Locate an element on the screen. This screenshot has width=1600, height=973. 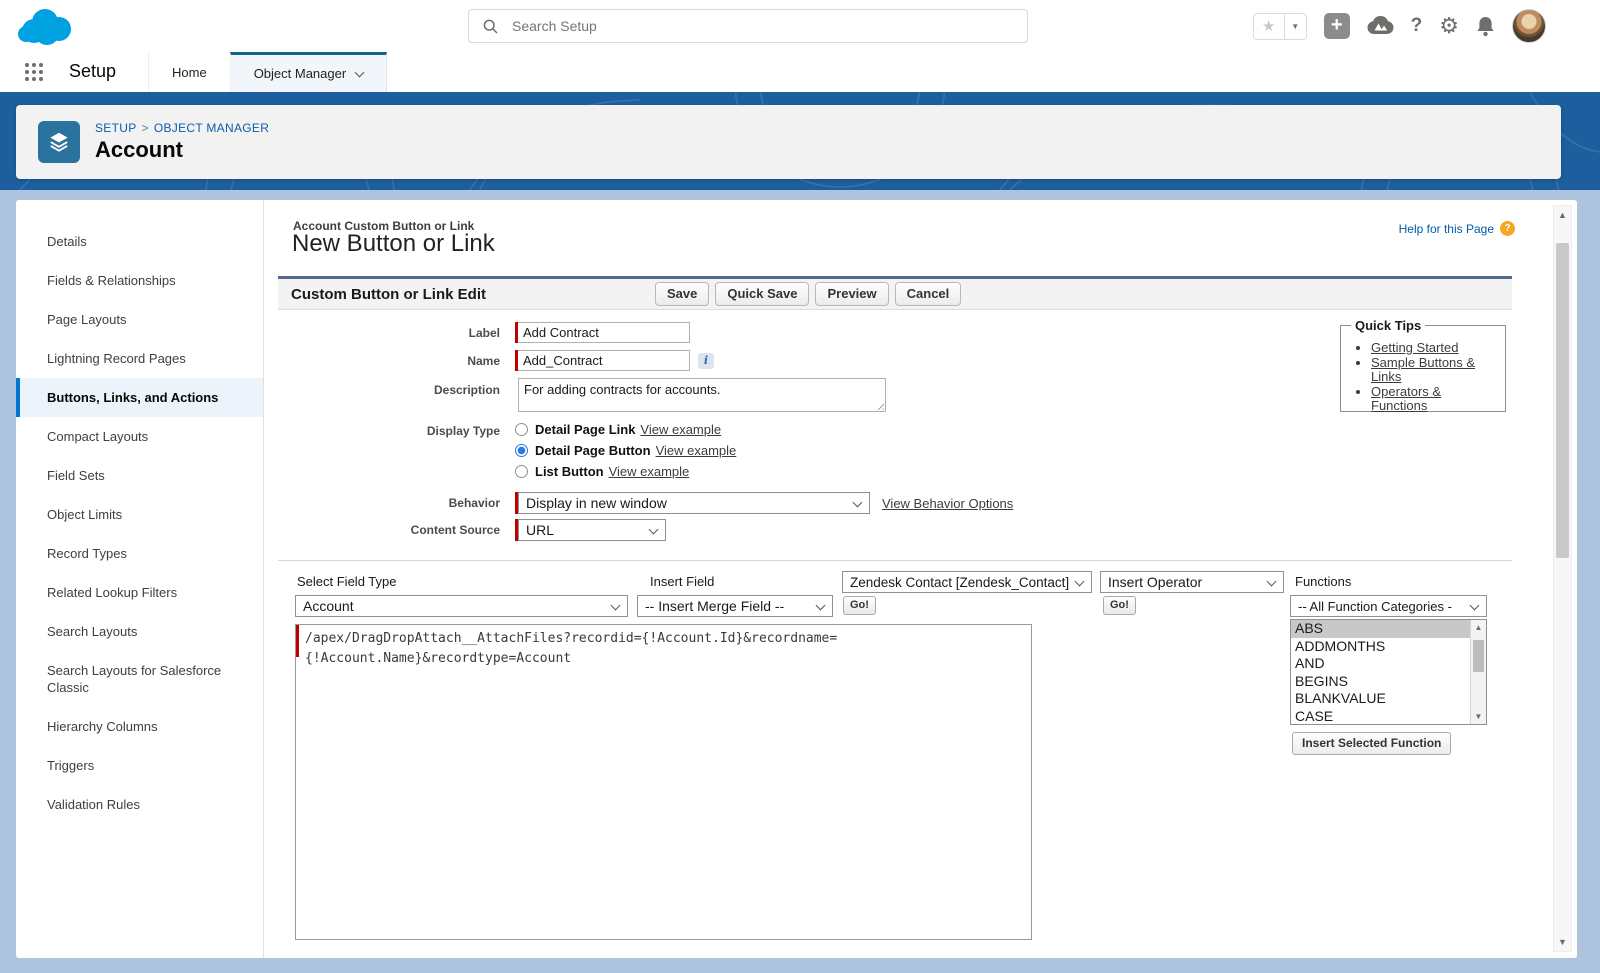
description-textarea: For adding contracts for accounts. is located at coordinates (702, 395).